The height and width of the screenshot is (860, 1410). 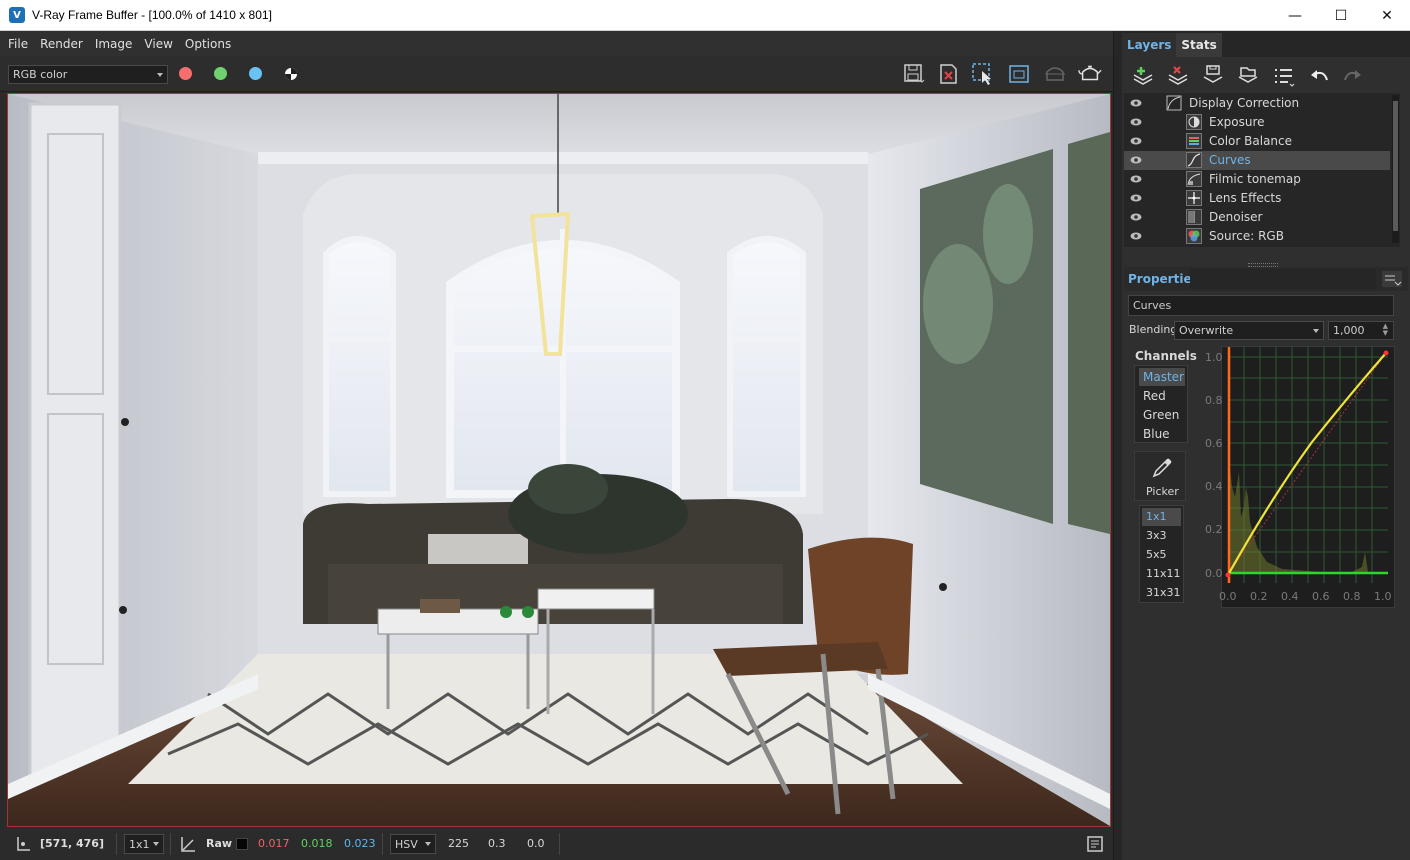 What do you see at coordinates (220, 73) in the screenshot?
I see `green-channel-toggle` at bounding box center [220, 73].